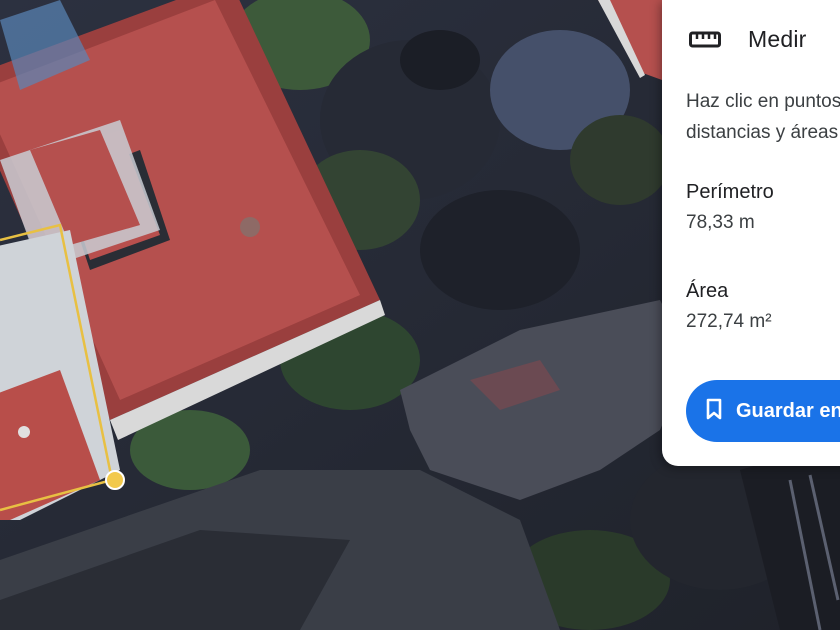 The image size is (840, 630). What do you see at coordinates (729, 321) in the screenshot?
I see `area-value: 272,74 m²` at bounding box center [729, 321].